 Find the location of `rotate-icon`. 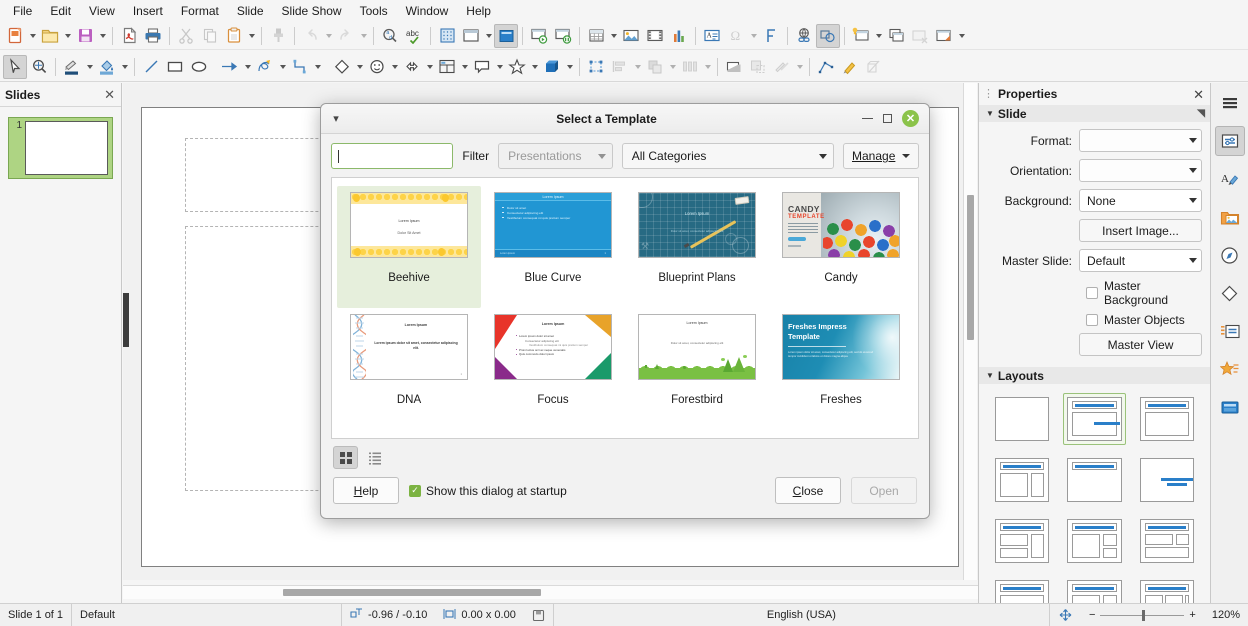

rotate-icon is located at coordinates (596, 67).